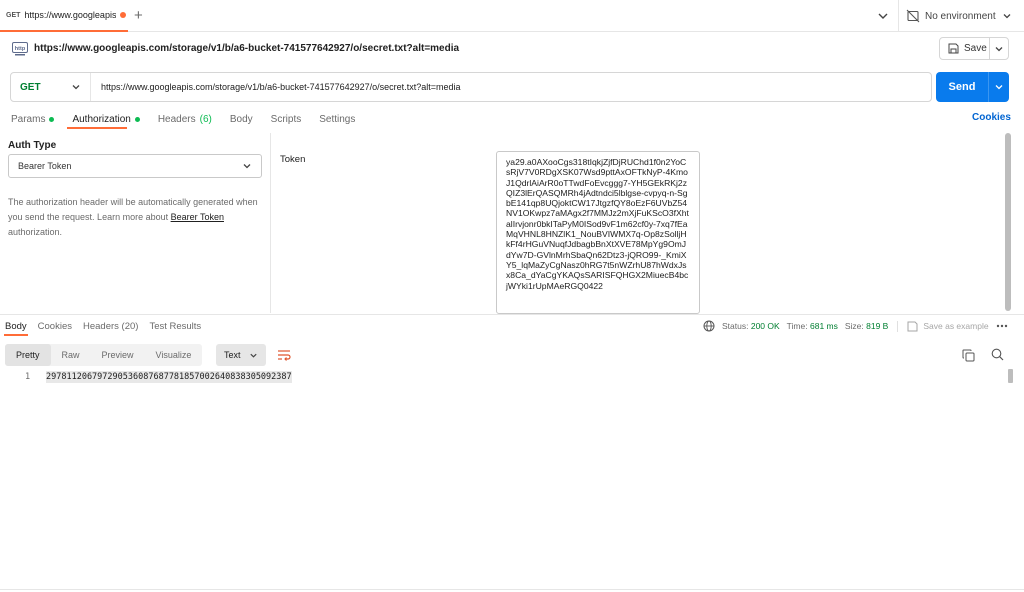 This screenshot has width=1024, height=592. Describe the element at coordinates (174, 355) in the screenshot. I see `view-visualize-button: Visualize` at that location.